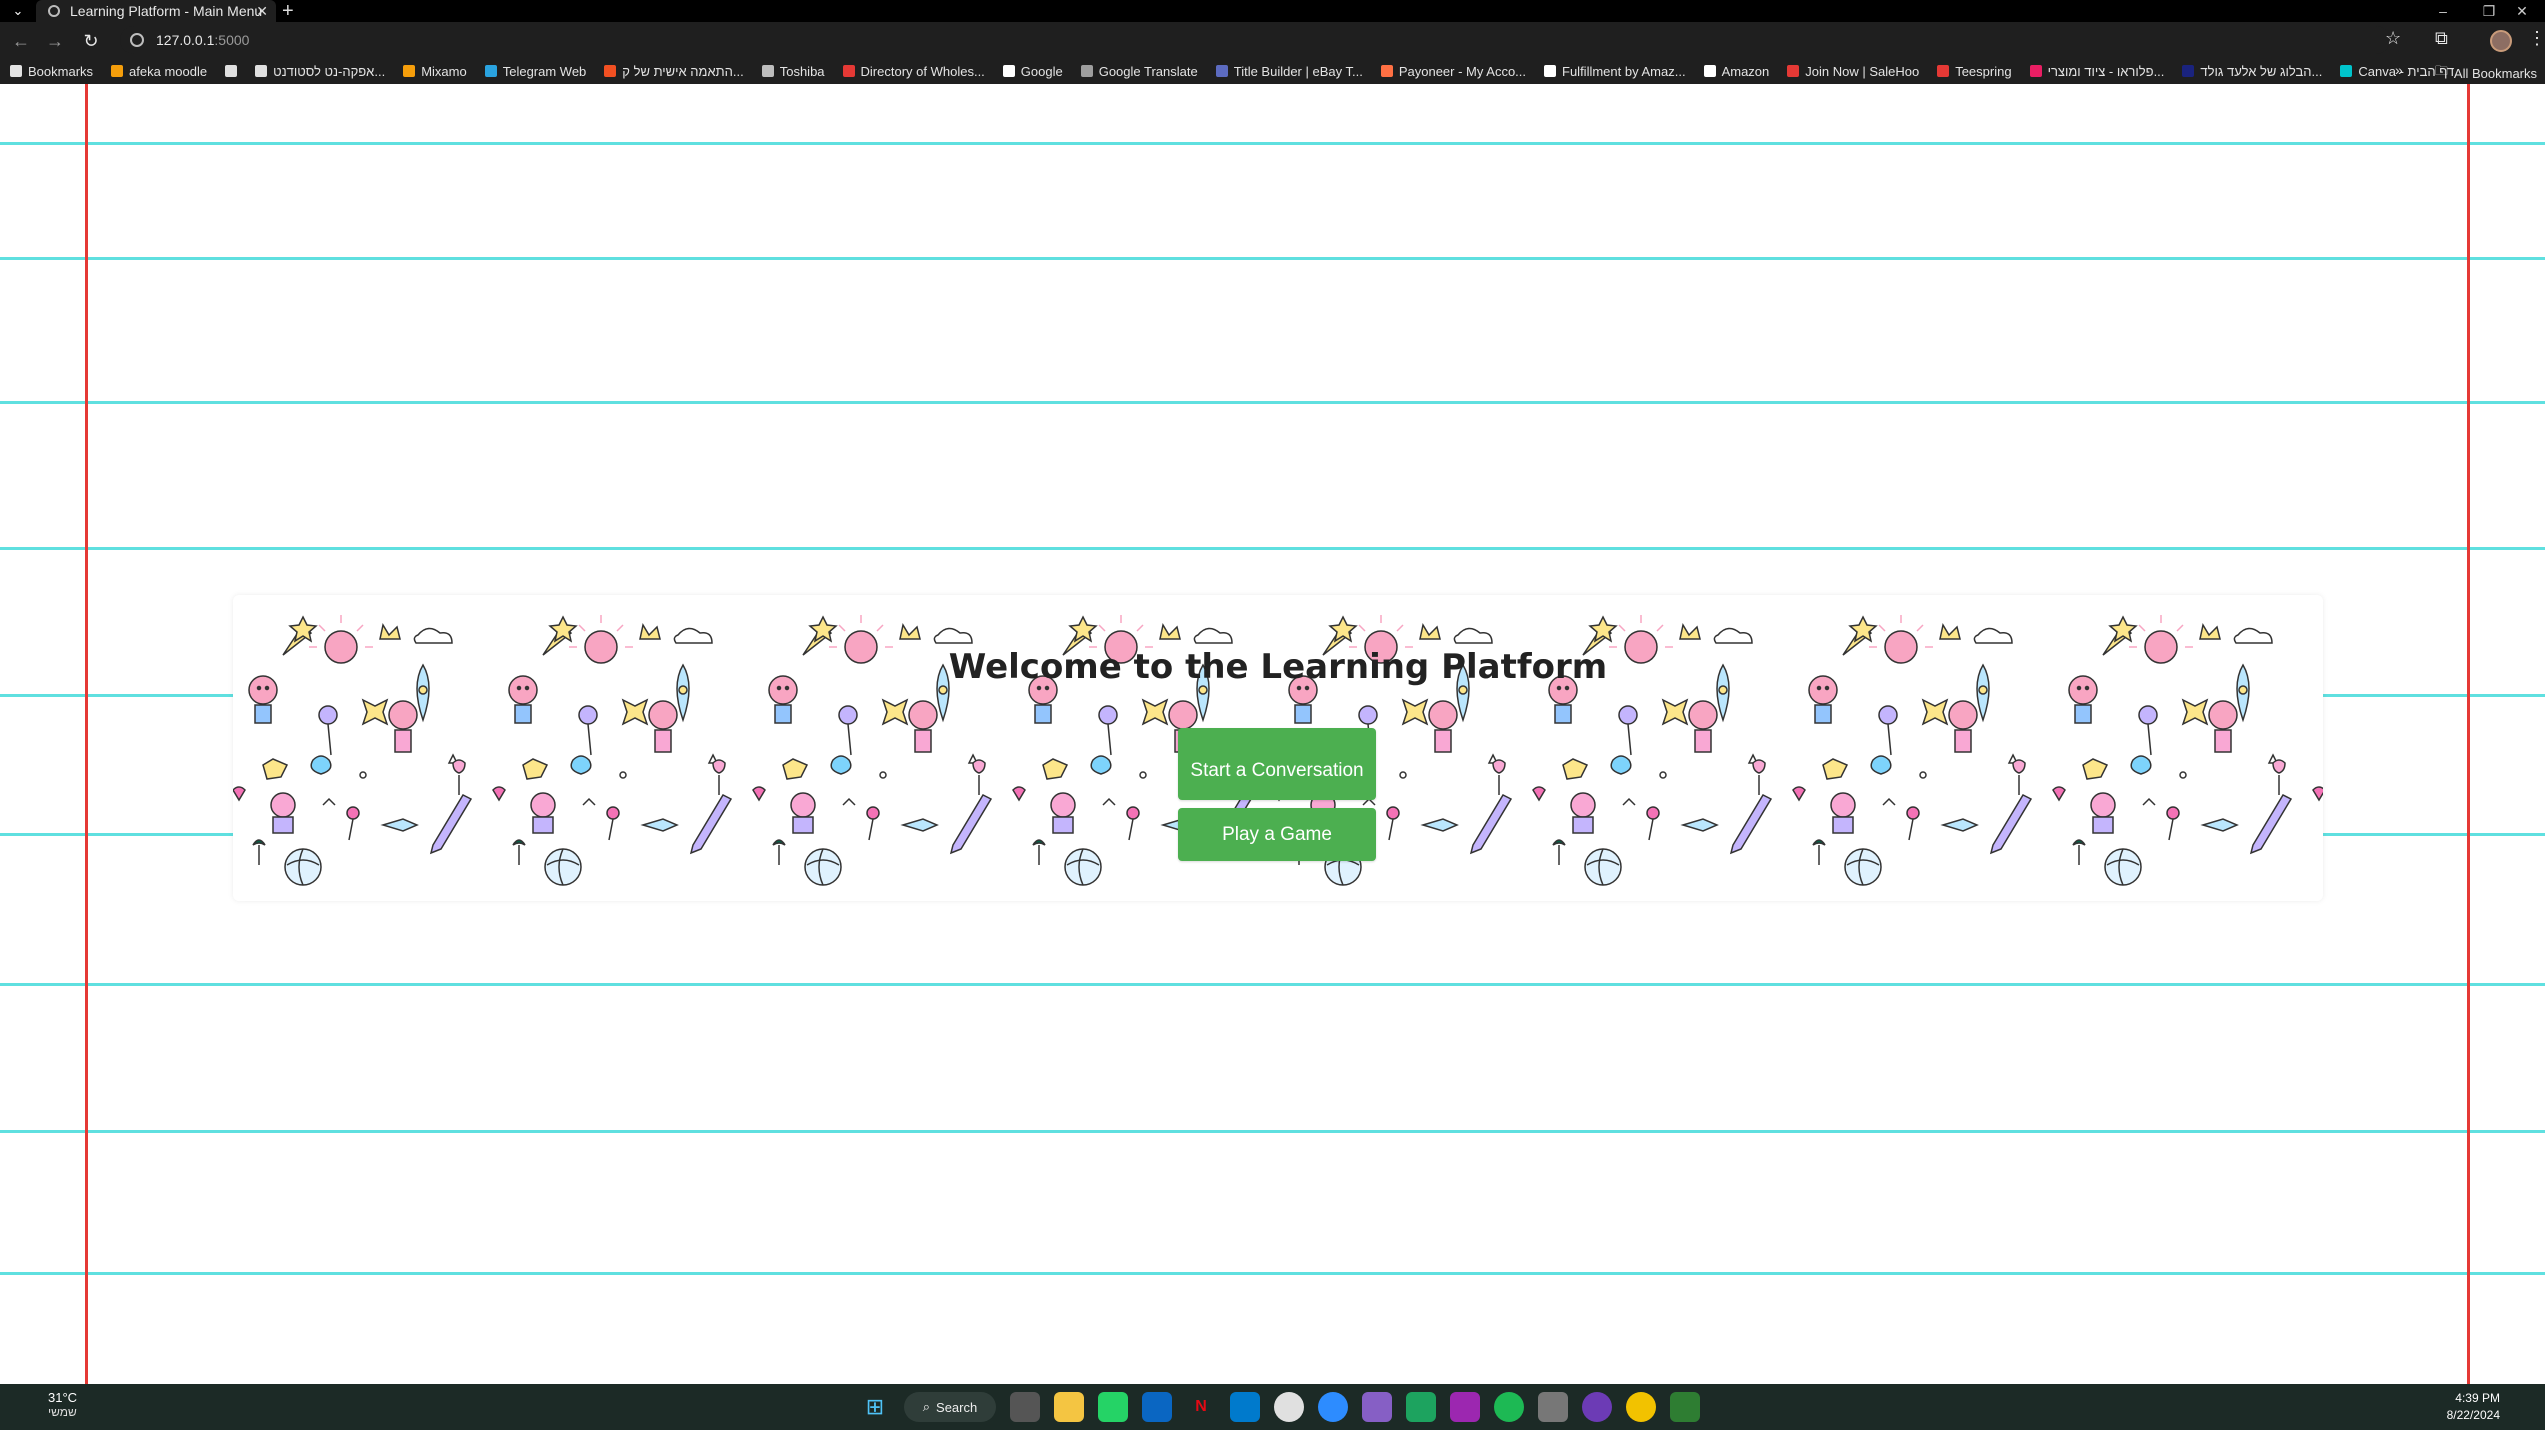 The width and height of the screenshot is (2545, 1430). Describe the element at coordinates (1421, 1407) in the screenshot. I see `meet-icon` at that location.